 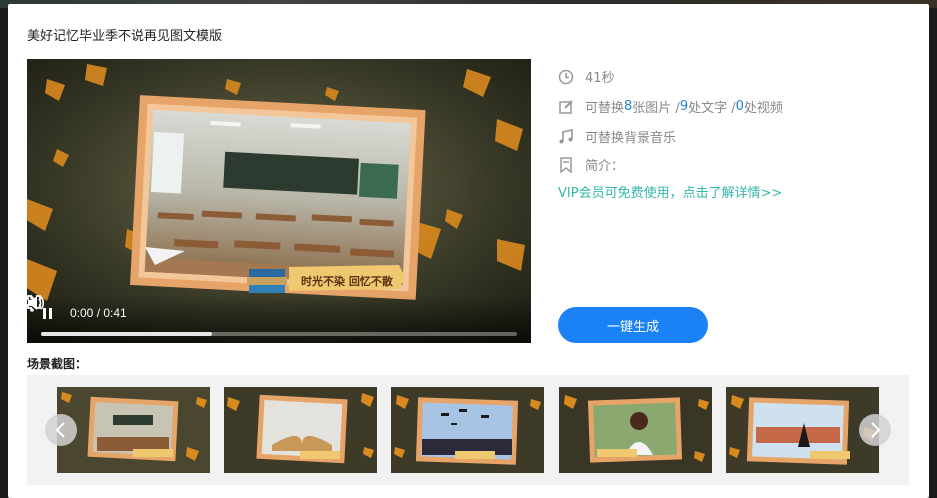 I want to click on replace-prefix: 可替换, so click(x=605, y=108).